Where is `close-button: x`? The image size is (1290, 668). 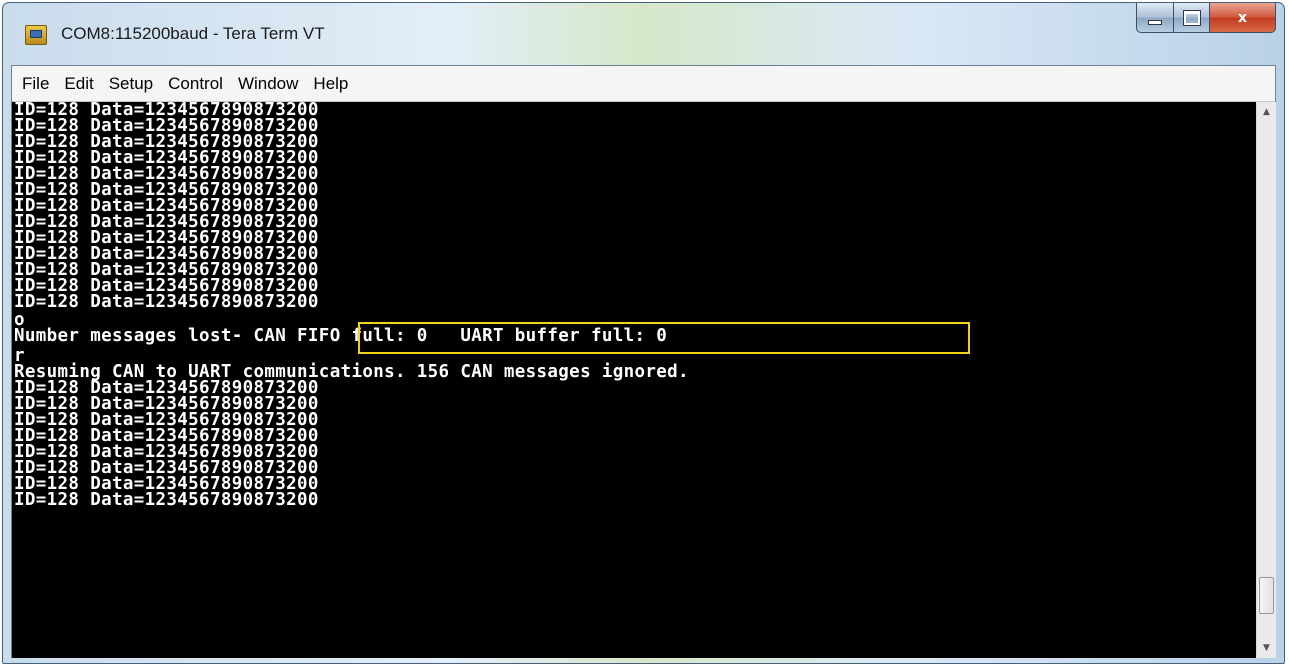 close-button: x is located at coordinates (1243, 18).